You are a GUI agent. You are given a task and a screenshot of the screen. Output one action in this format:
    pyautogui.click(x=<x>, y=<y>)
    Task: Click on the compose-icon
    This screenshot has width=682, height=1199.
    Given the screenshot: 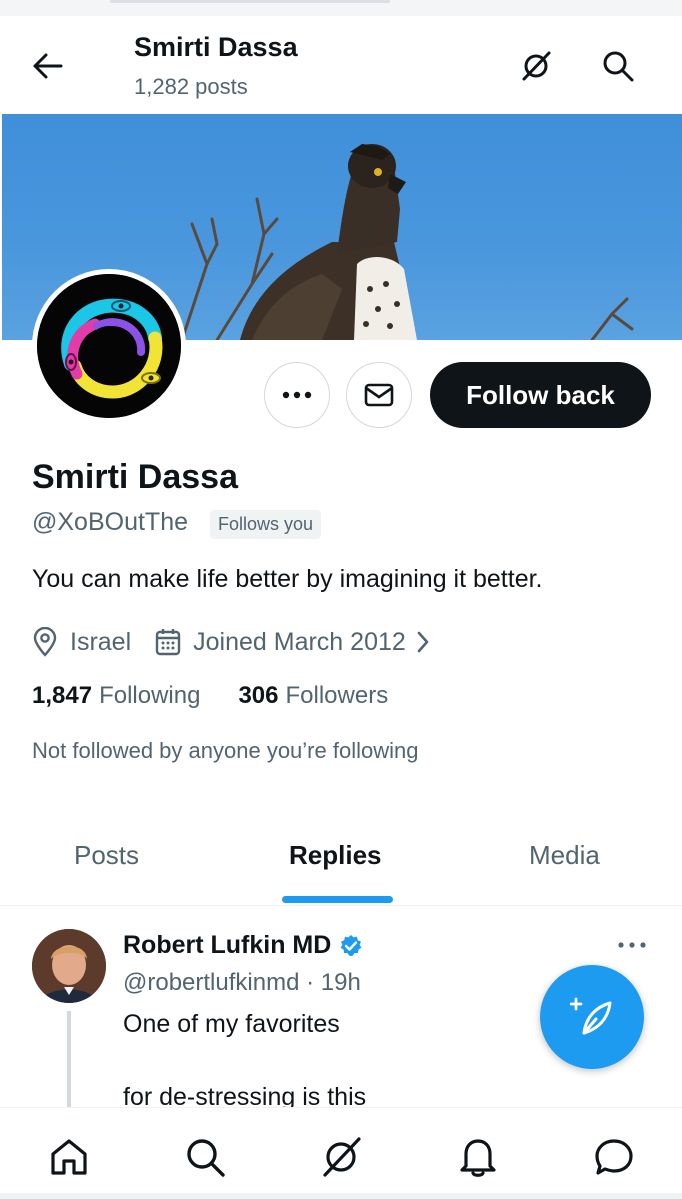 What is the action you would take?
    pyautogui.click(x=591, y=1016)
    